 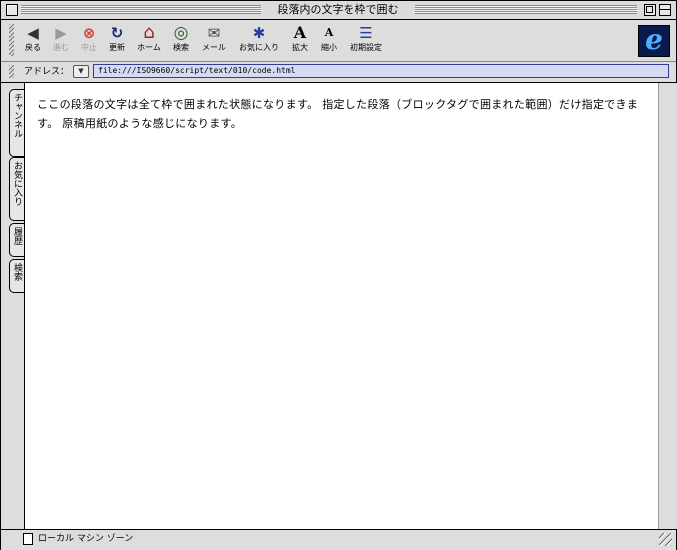 What do you see at coordinates (654, 41) in the screenshot?
I see `internet-explorer-logo-icon: e` at bounding box center [654, 41].